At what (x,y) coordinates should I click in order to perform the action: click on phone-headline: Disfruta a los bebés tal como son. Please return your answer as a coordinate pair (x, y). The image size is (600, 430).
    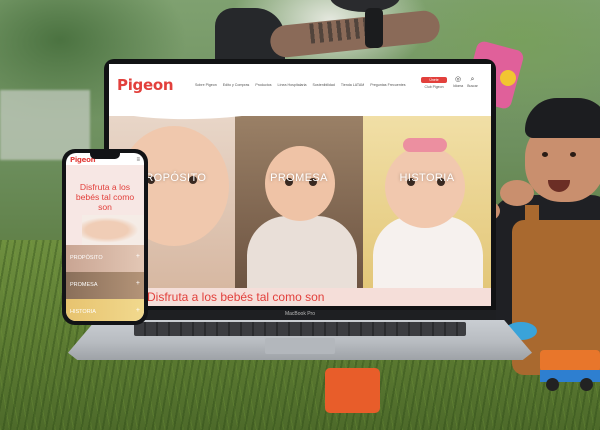
    Looking at the image, I should click on (105, 197).